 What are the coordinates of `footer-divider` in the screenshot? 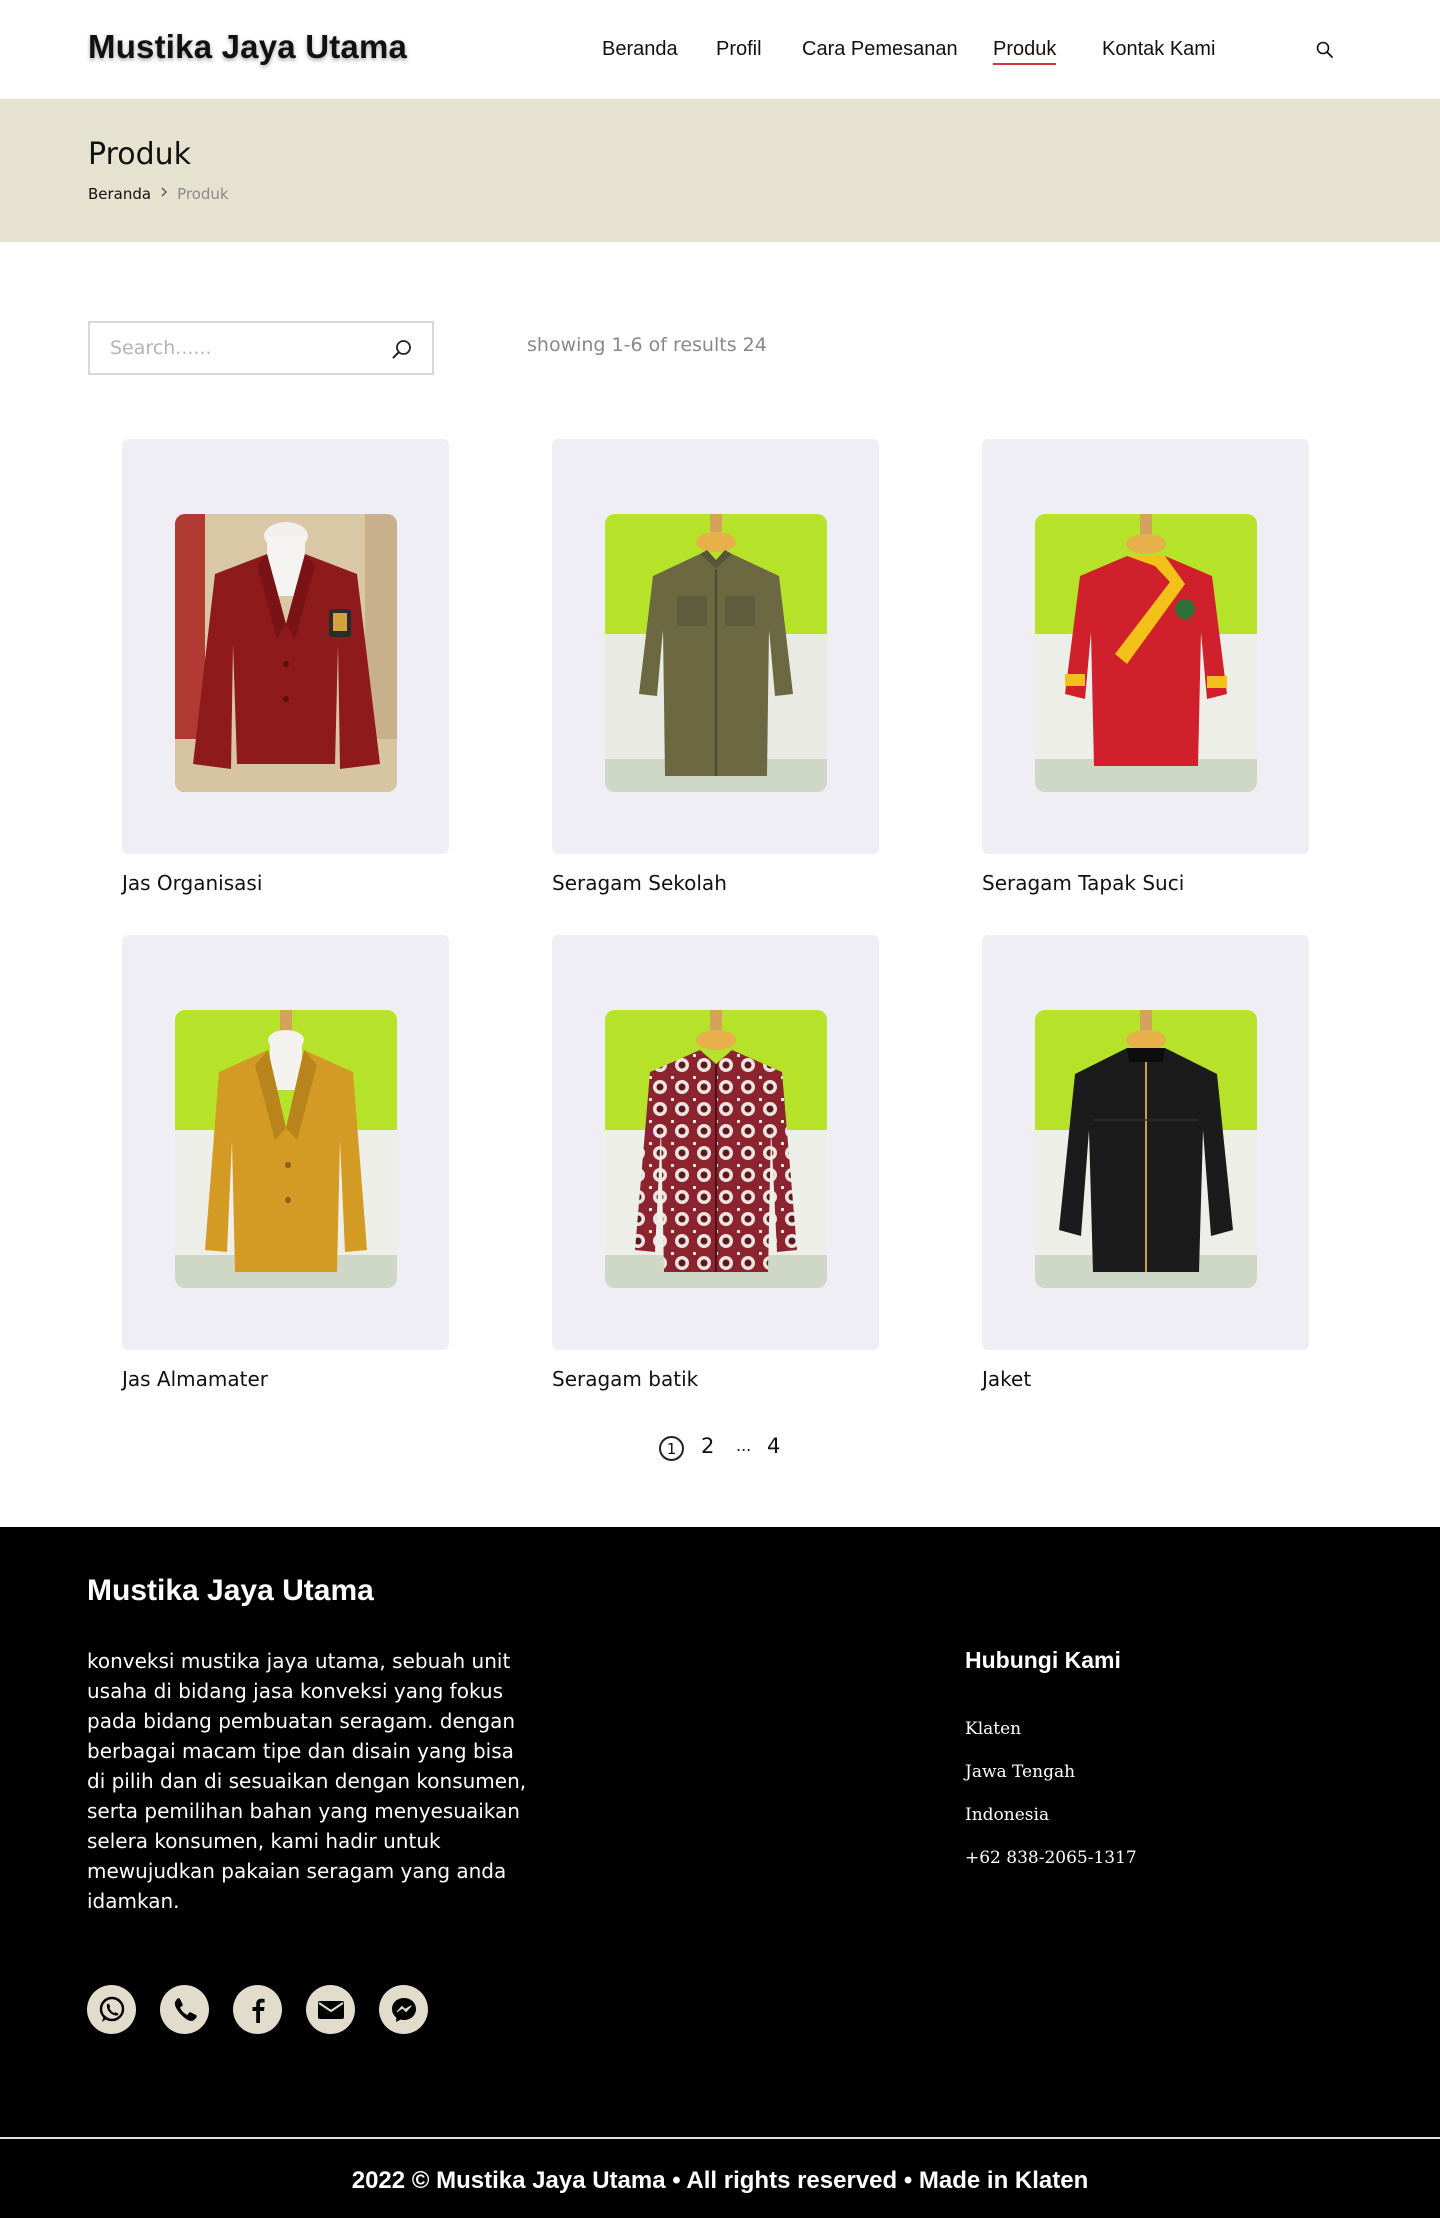 It's located at (720, 2138).